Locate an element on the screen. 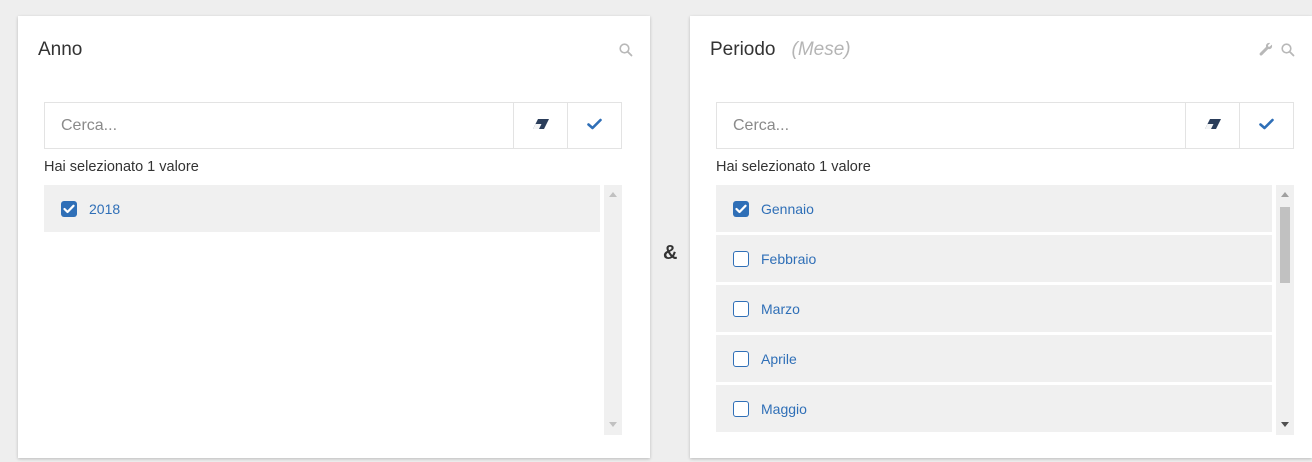 The image size is (1312, 462). list-item-label: Gennaio is located at coordinates (787, 208).